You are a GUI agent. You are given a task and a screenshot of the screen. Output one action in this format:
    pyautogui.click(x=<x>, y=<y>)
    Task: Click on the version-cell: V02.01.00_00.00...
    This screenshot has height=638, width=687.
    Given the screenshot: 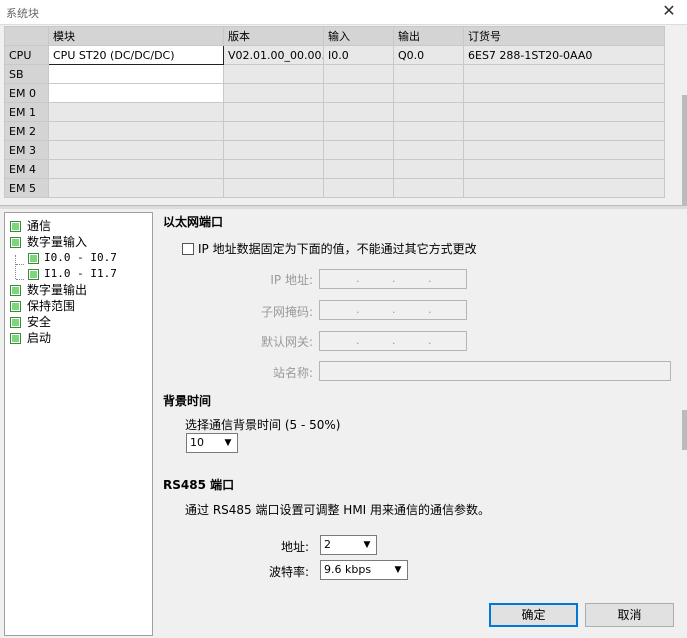 What is the action you would take?
    pyautogui.click(x=273, y=55)
    